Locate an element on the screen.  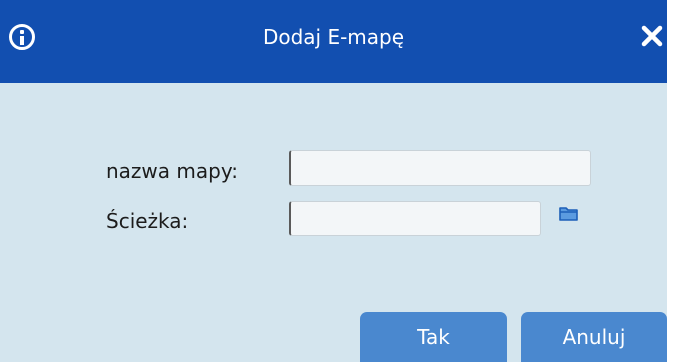
close-icon is located at coordinates (652, 36).